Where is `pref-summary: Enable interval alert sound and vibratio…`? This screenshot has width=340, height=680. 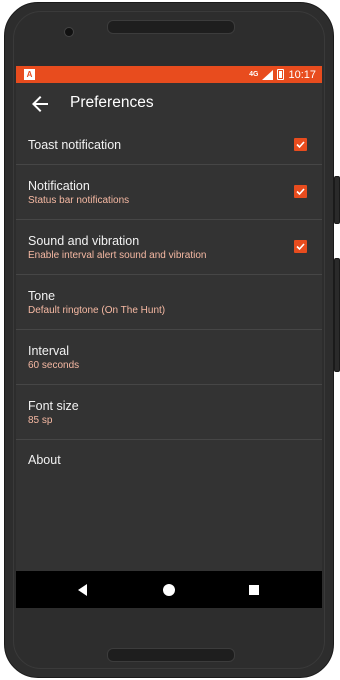 pref-summary: Enable interval alert sound and vibratio… is located at coordinates (117, 255).